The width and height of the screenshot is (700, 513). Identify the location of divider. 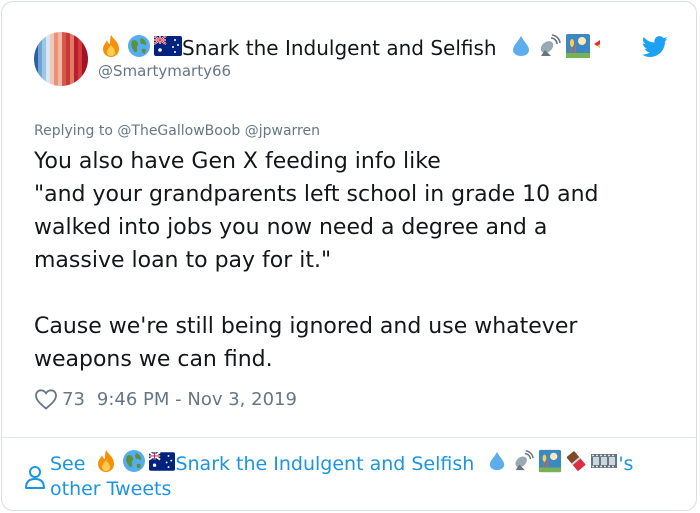
(349, 437).